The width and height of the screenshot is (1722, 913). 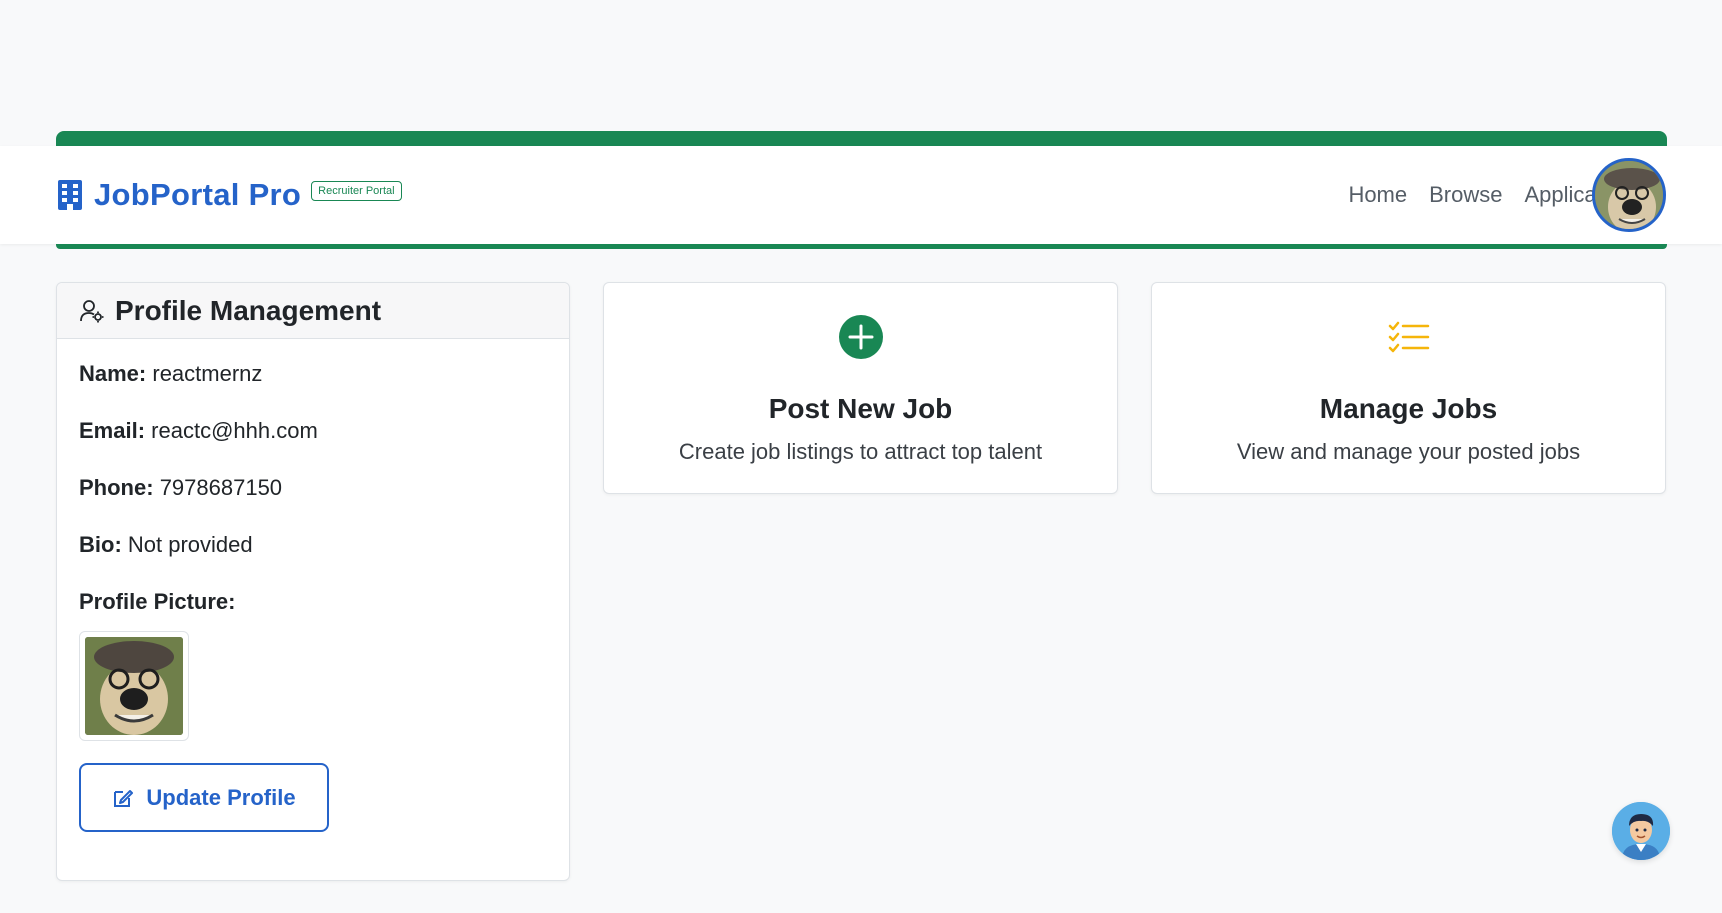 I want to click on nav-link-home: Home, so click(x=1377, y=195).